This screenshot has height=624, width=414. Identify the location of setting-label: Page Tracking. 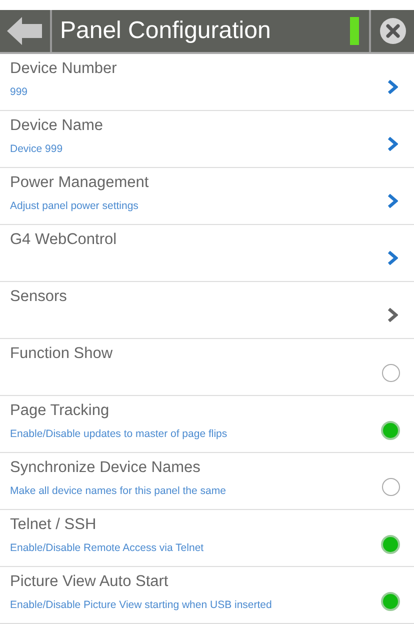
(60, 411).